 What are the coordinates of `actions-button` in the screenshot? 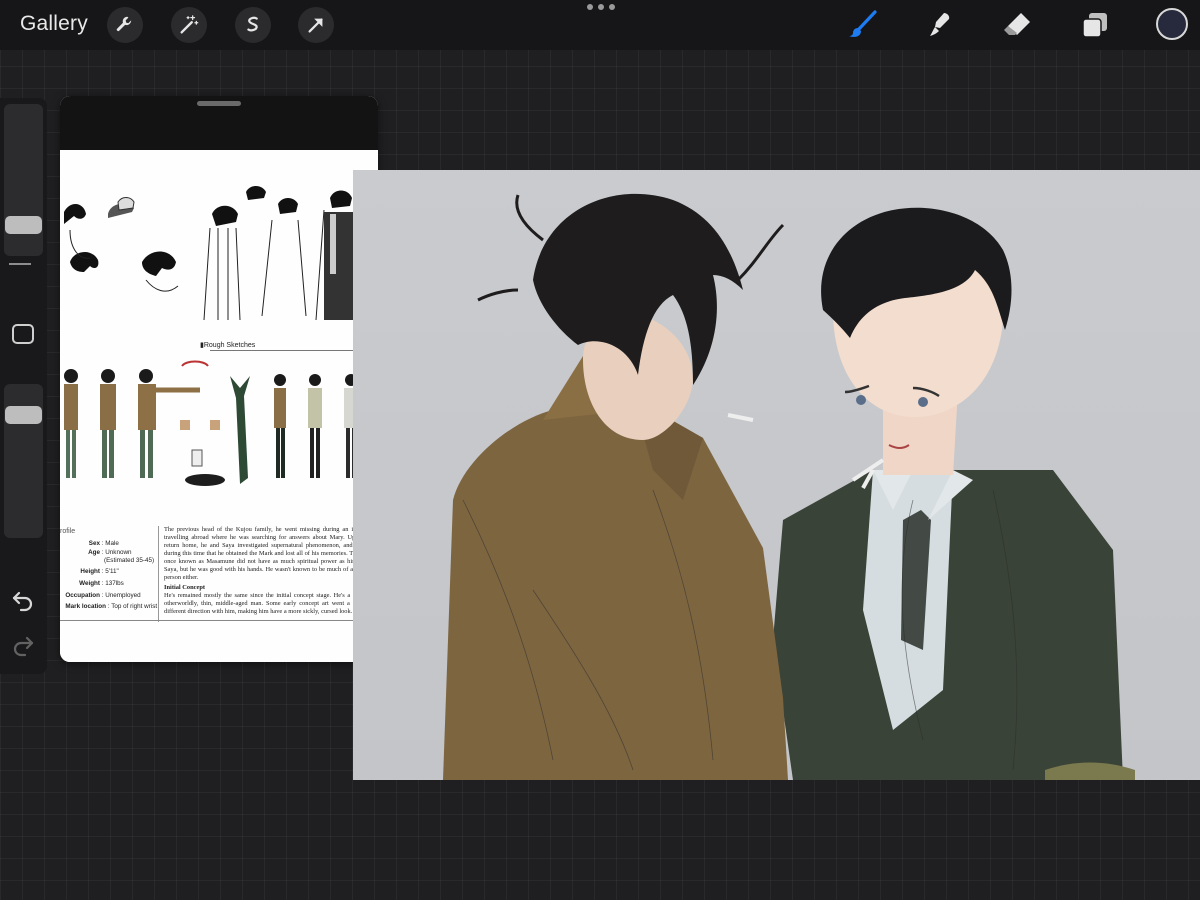 It's located at (125, 25).